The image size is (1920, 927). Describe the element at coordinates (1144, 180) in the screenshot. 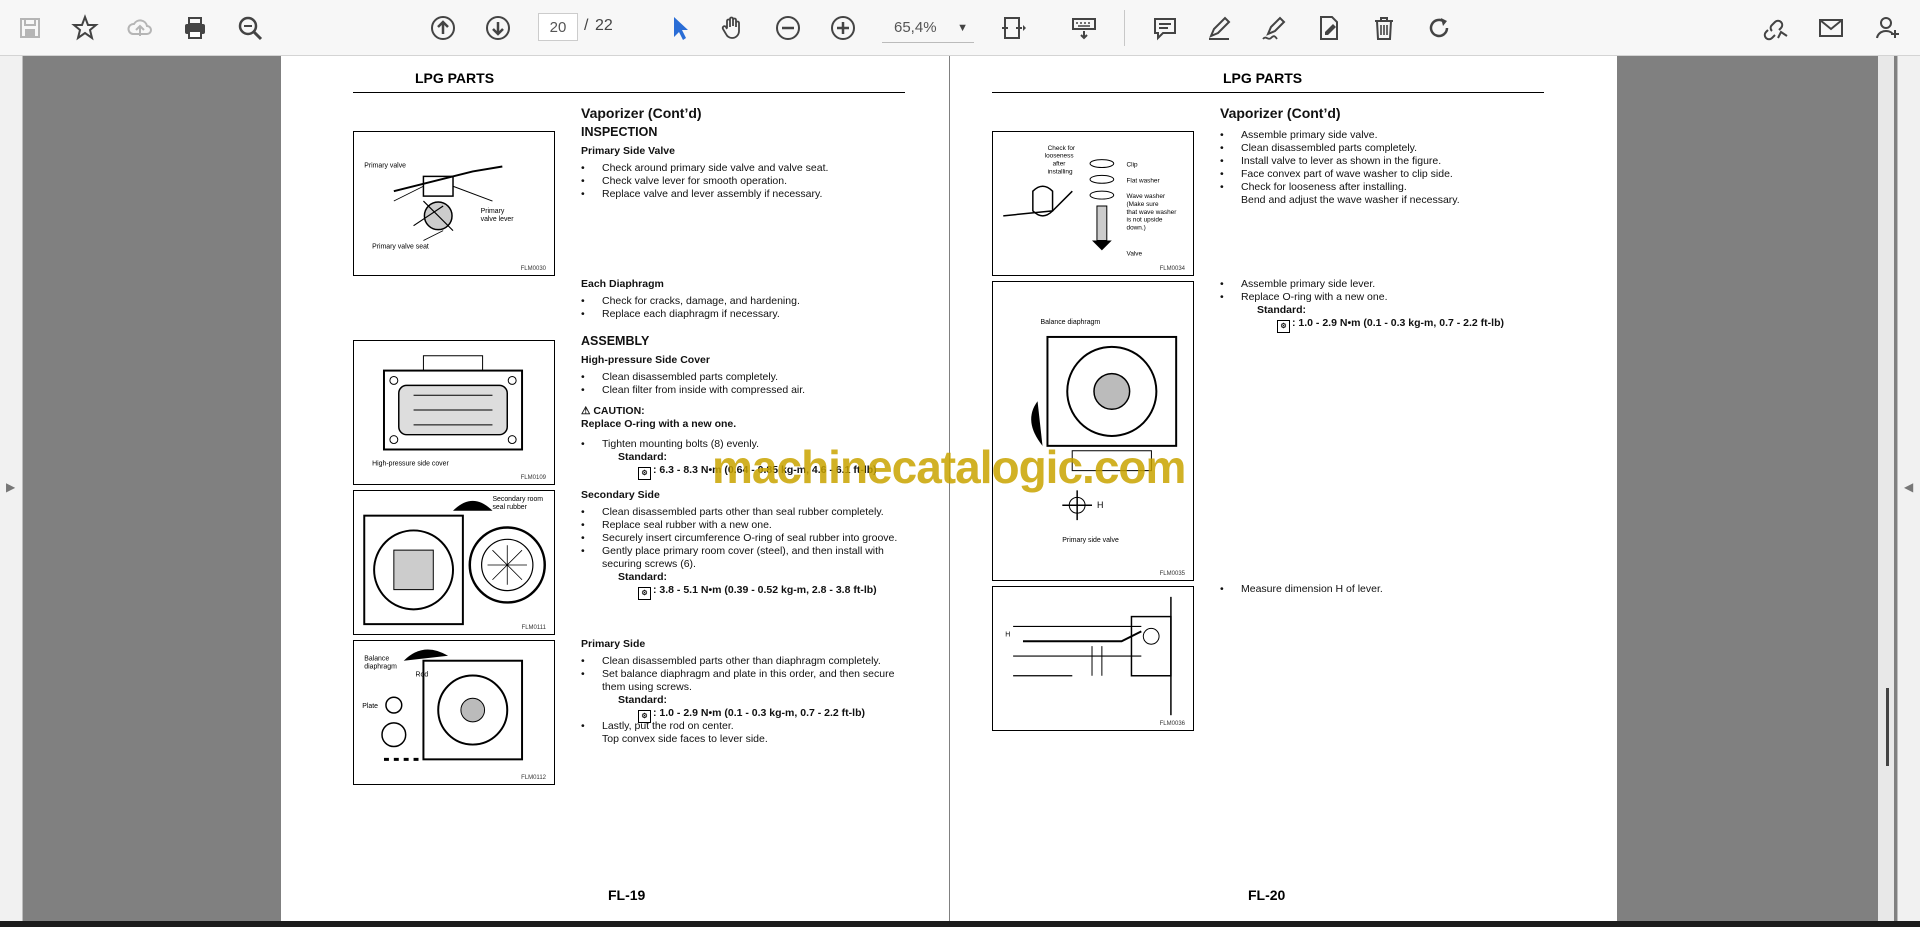

I see `fig5-label-6: Flat washer` at that location.